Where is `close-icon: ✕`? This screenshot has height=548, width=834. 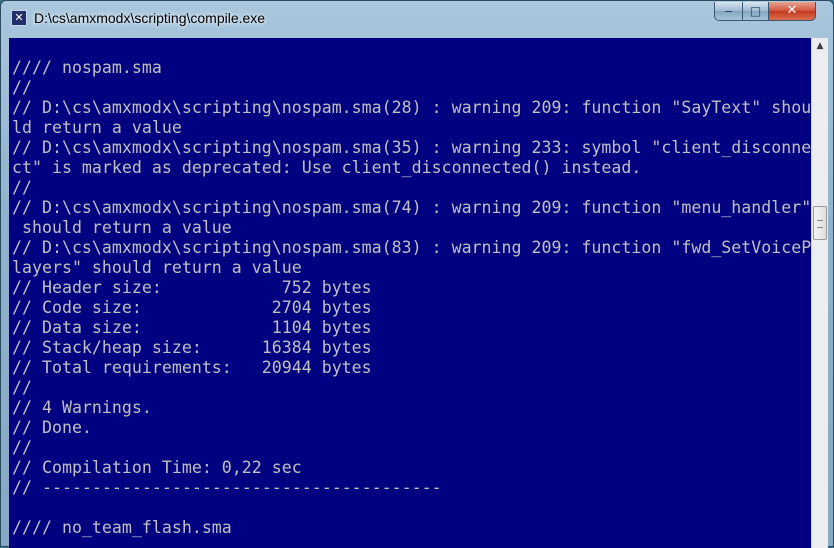 close-icon: ✕ is located at coordinates (792, 10).